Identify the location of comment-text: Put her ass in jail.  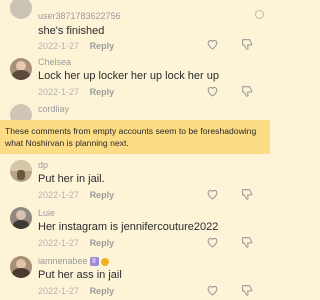
(80, 275).